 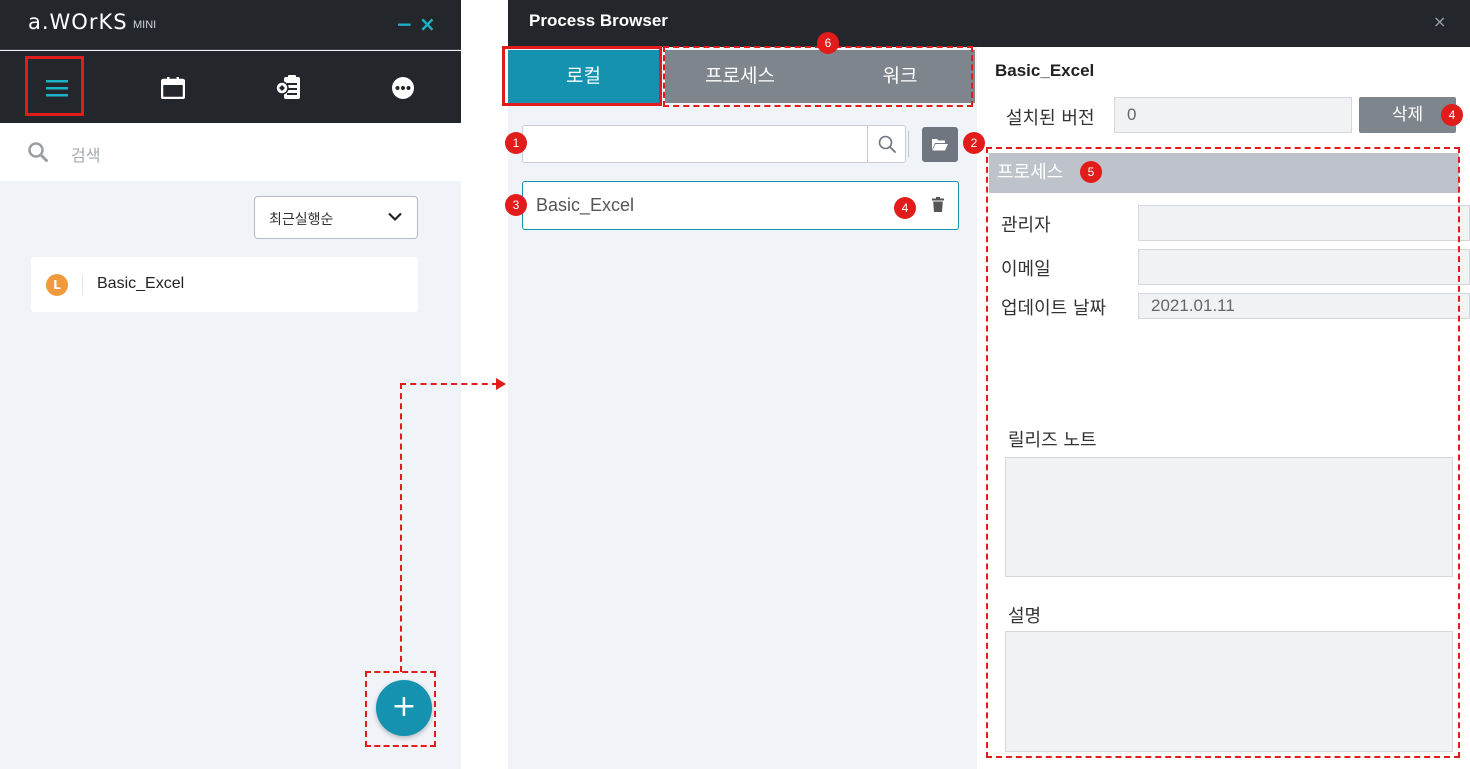 I want to click on callout-4-trash: 4, so click(x=905, y=208).